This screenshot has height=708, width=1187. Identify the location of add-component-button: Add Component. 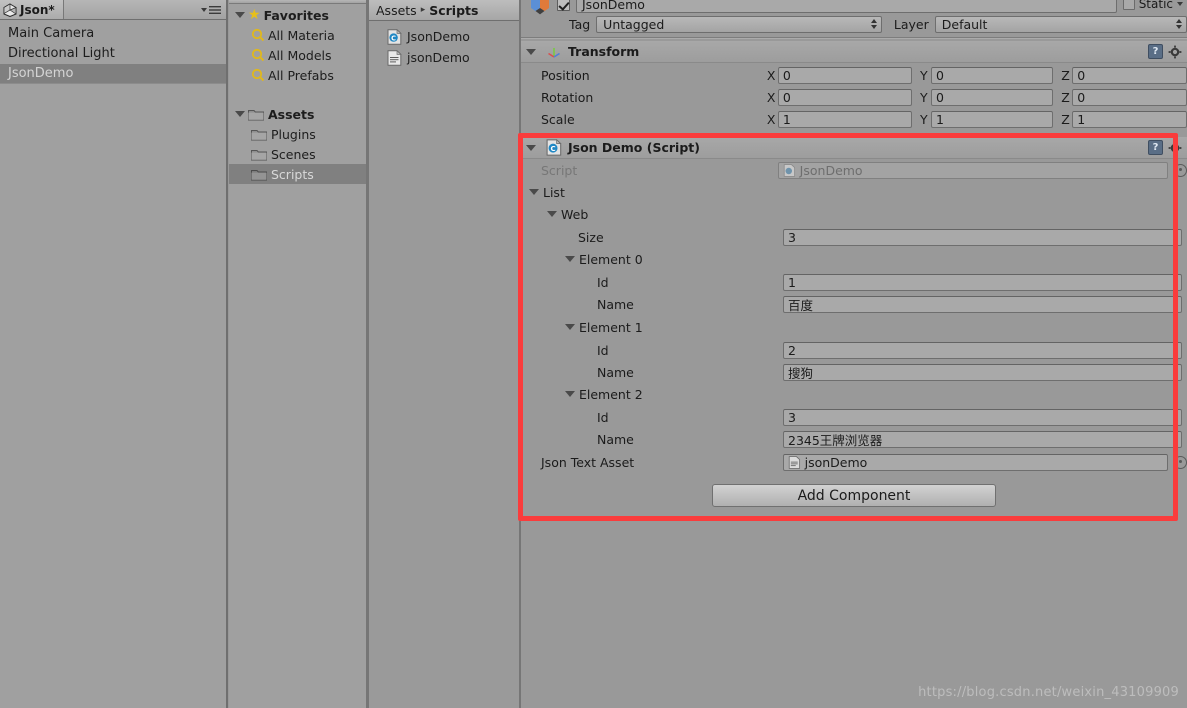
(854, 495).